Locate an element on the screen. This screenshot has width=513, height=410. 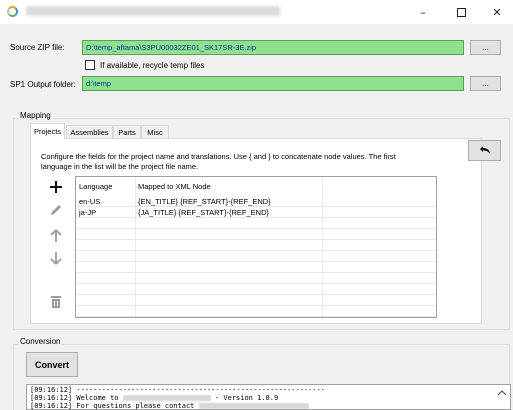
undo-icon is located at coordinates (484, 149).